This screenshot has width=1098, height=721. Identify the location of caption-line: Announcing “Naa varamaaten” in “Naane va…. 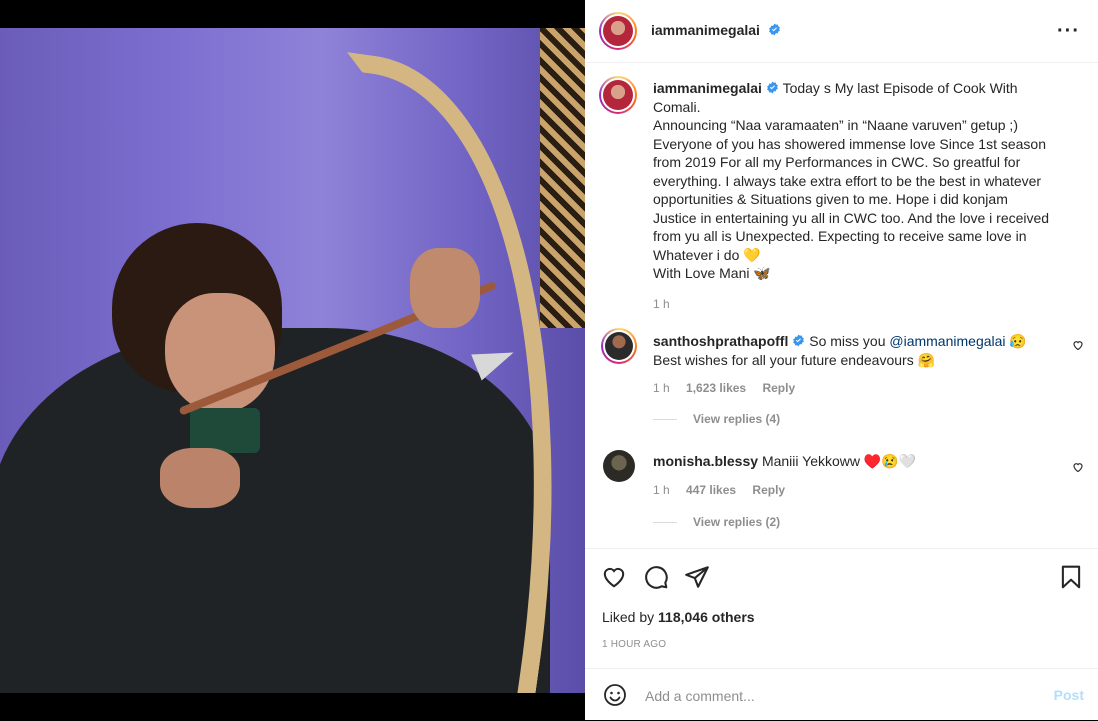
(835, 125).